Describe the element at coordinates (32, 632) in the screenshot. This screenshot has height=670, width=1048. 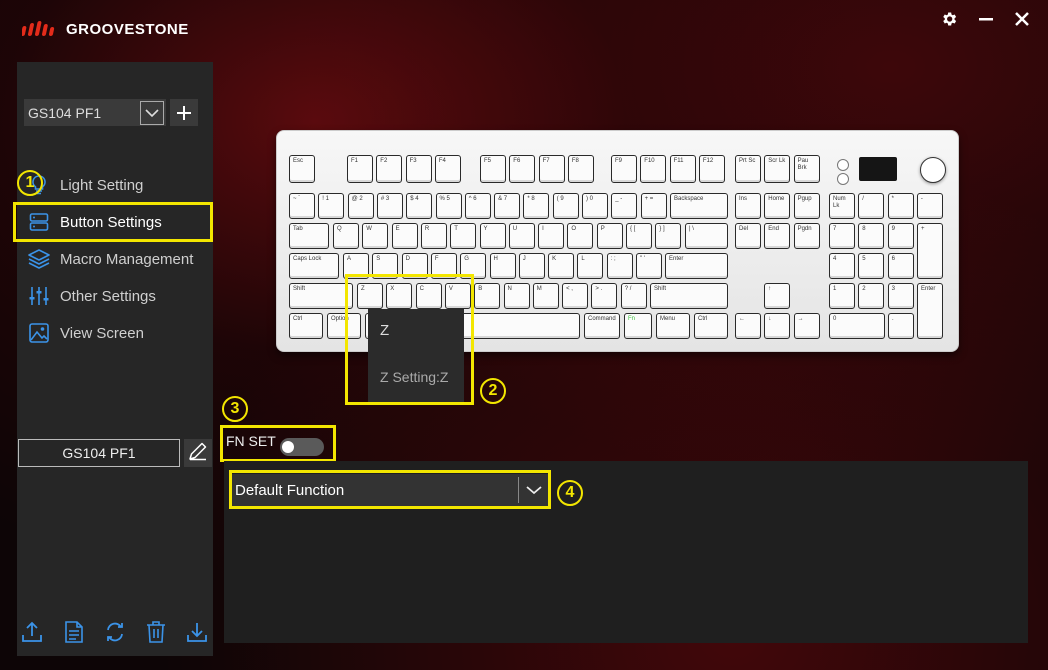
I see `upload-icon` at that location.